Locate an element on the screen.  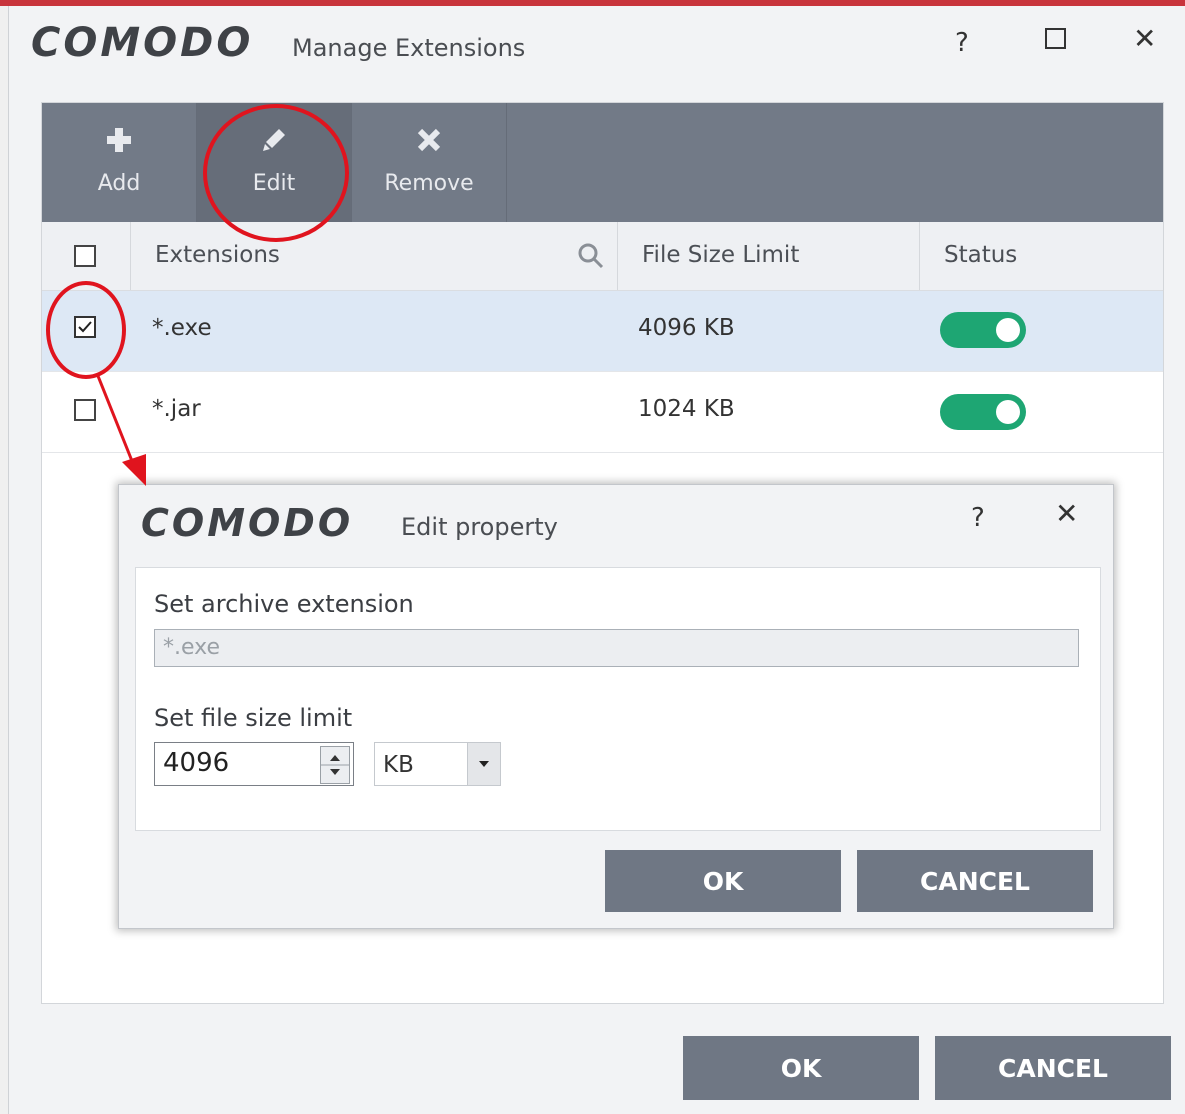
select-all-checkbox is located at coordinates (85, 256).